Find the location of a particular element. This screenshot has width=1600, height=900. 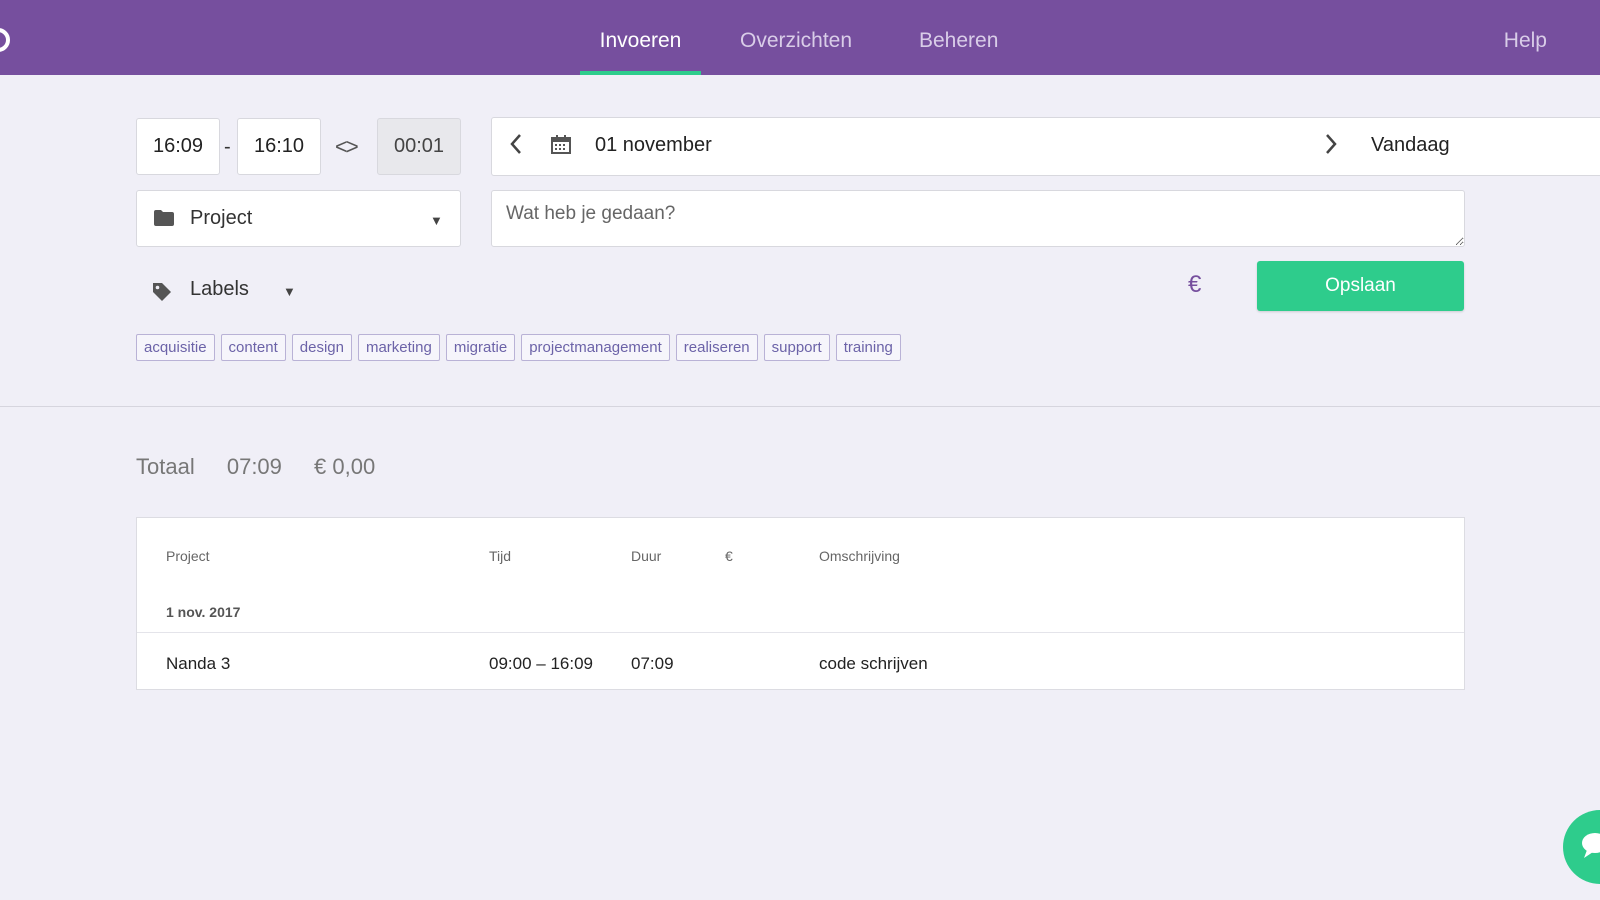

chat-button is located at coordinates (1581, 847).